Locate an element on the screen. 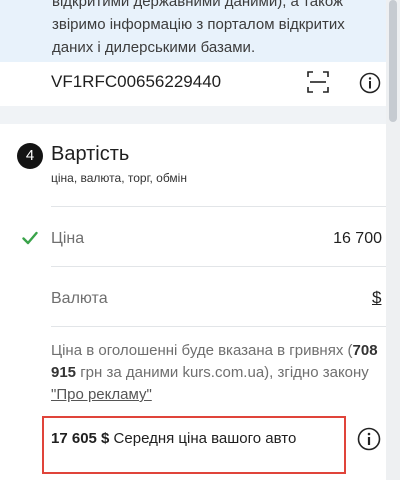 The height and width of the screenshot is (480, 400). section-separator is located at coordinates (193, 115).